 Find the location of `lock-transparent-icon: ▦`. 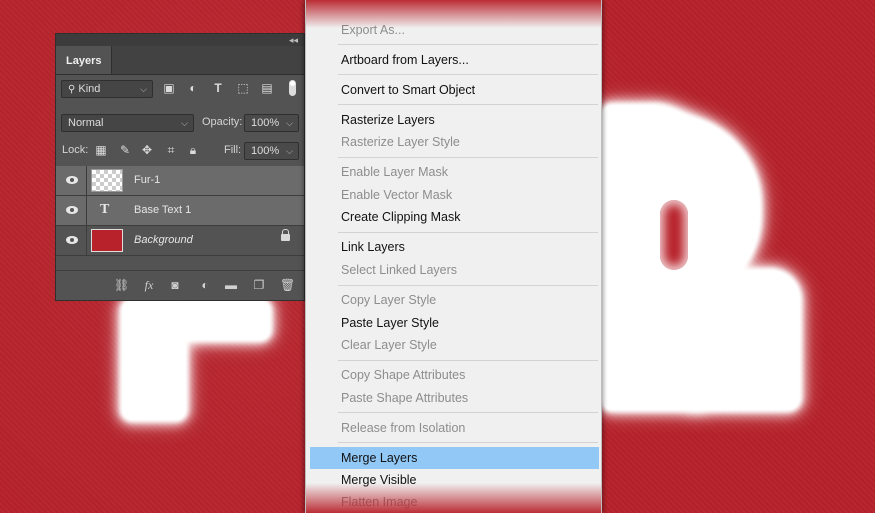

lock-transparent-icon: ▦ is located at coordinates (101, 150).